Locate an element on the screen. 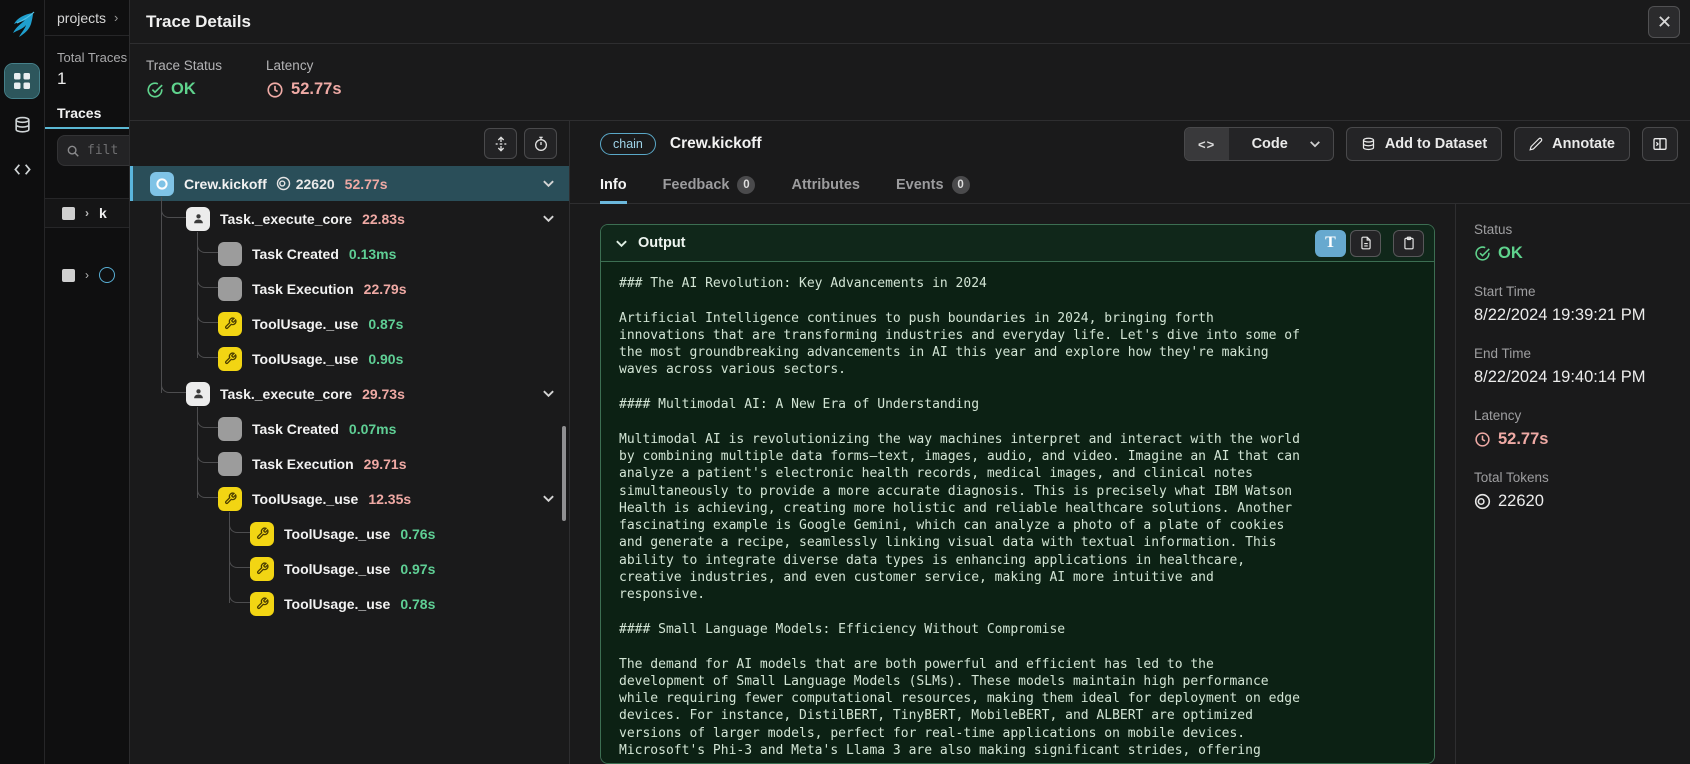 This screenshot has width=1690, height=764. chain-kind-icon is located at coordinates (107, 275).